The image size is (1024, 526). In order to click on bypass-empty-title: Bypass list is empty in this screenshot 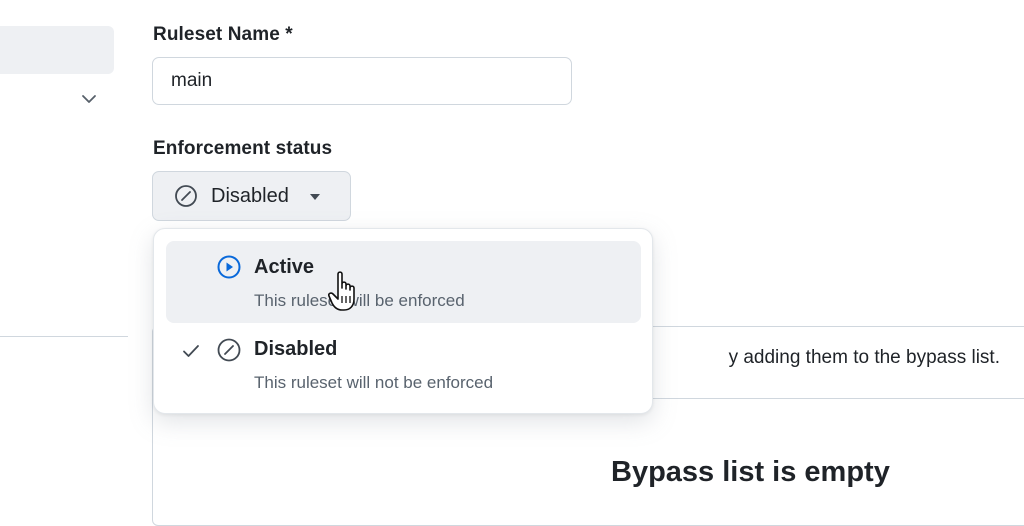, I will do `click(750, 472)`.